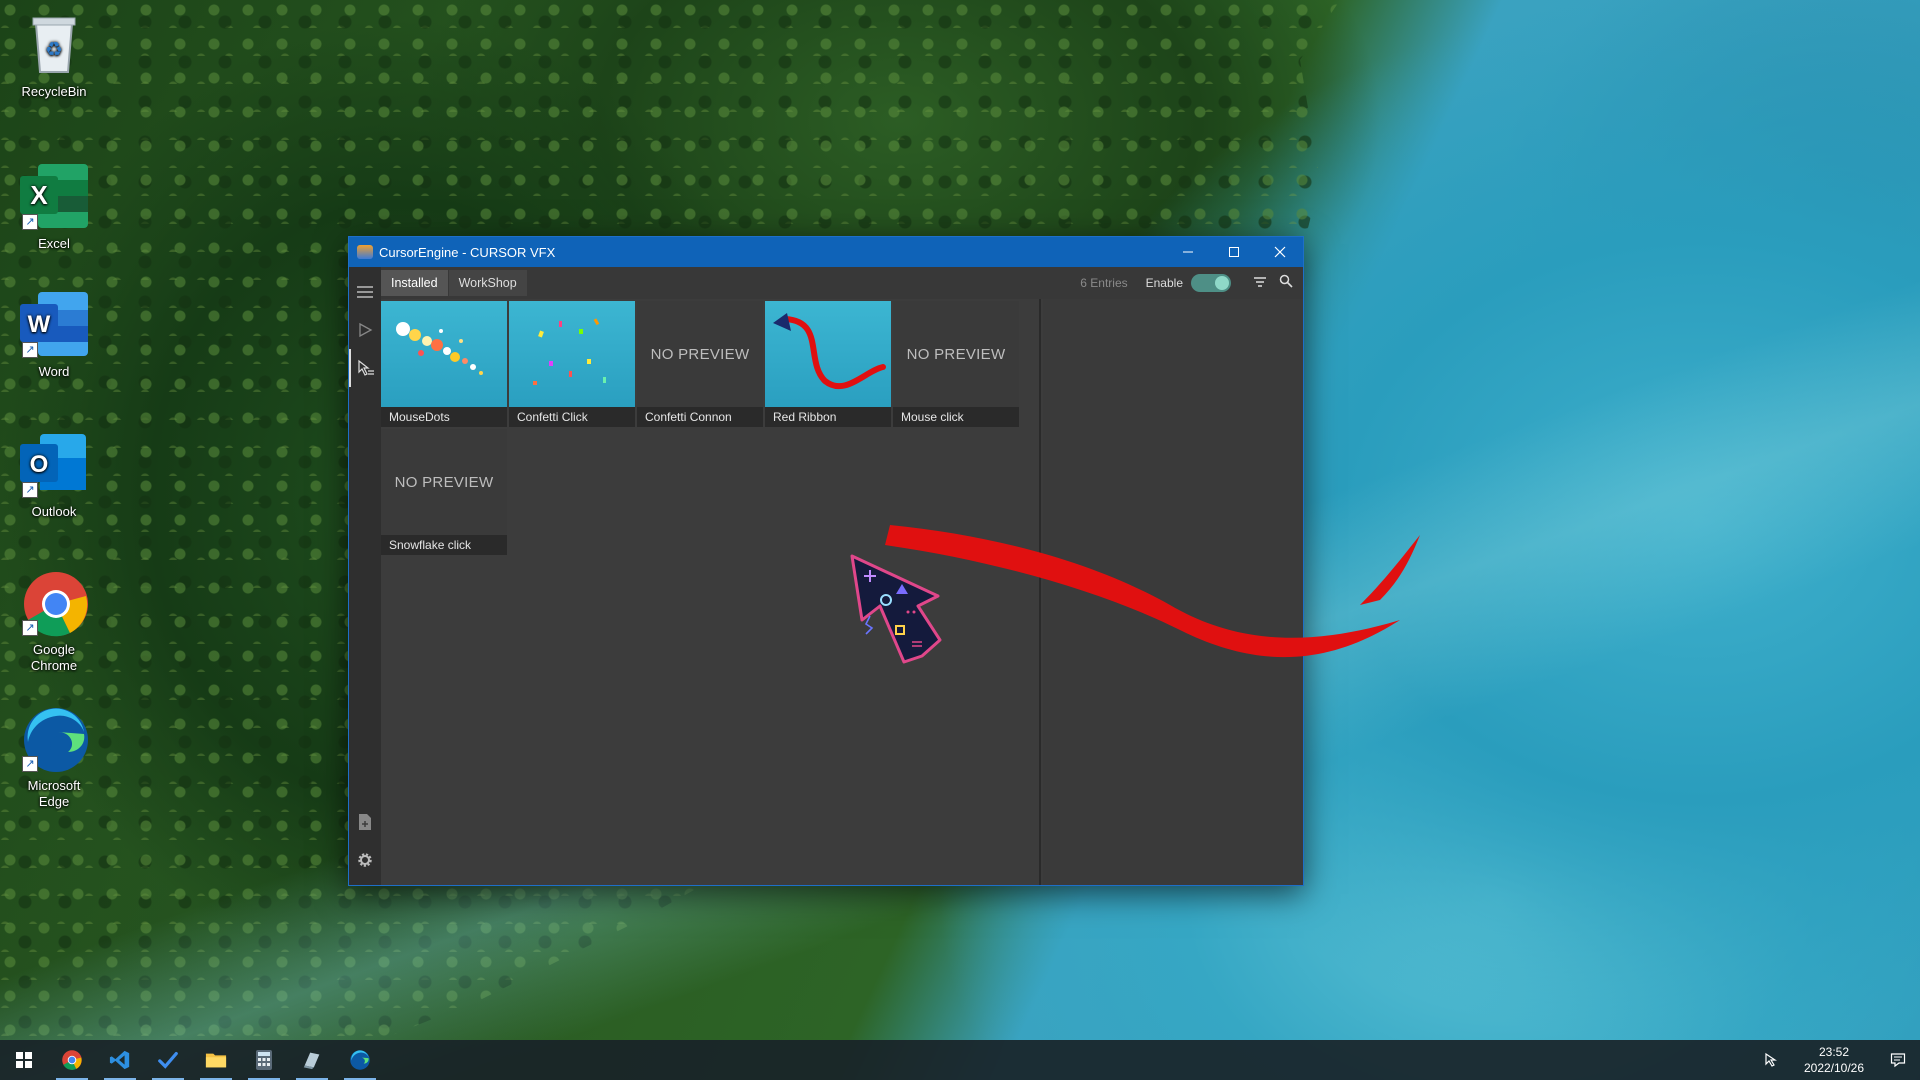 Image resolution: width=1920 pixels, height=1080 pixels. I want to click on tray-network-button, so click(1772, 1060).